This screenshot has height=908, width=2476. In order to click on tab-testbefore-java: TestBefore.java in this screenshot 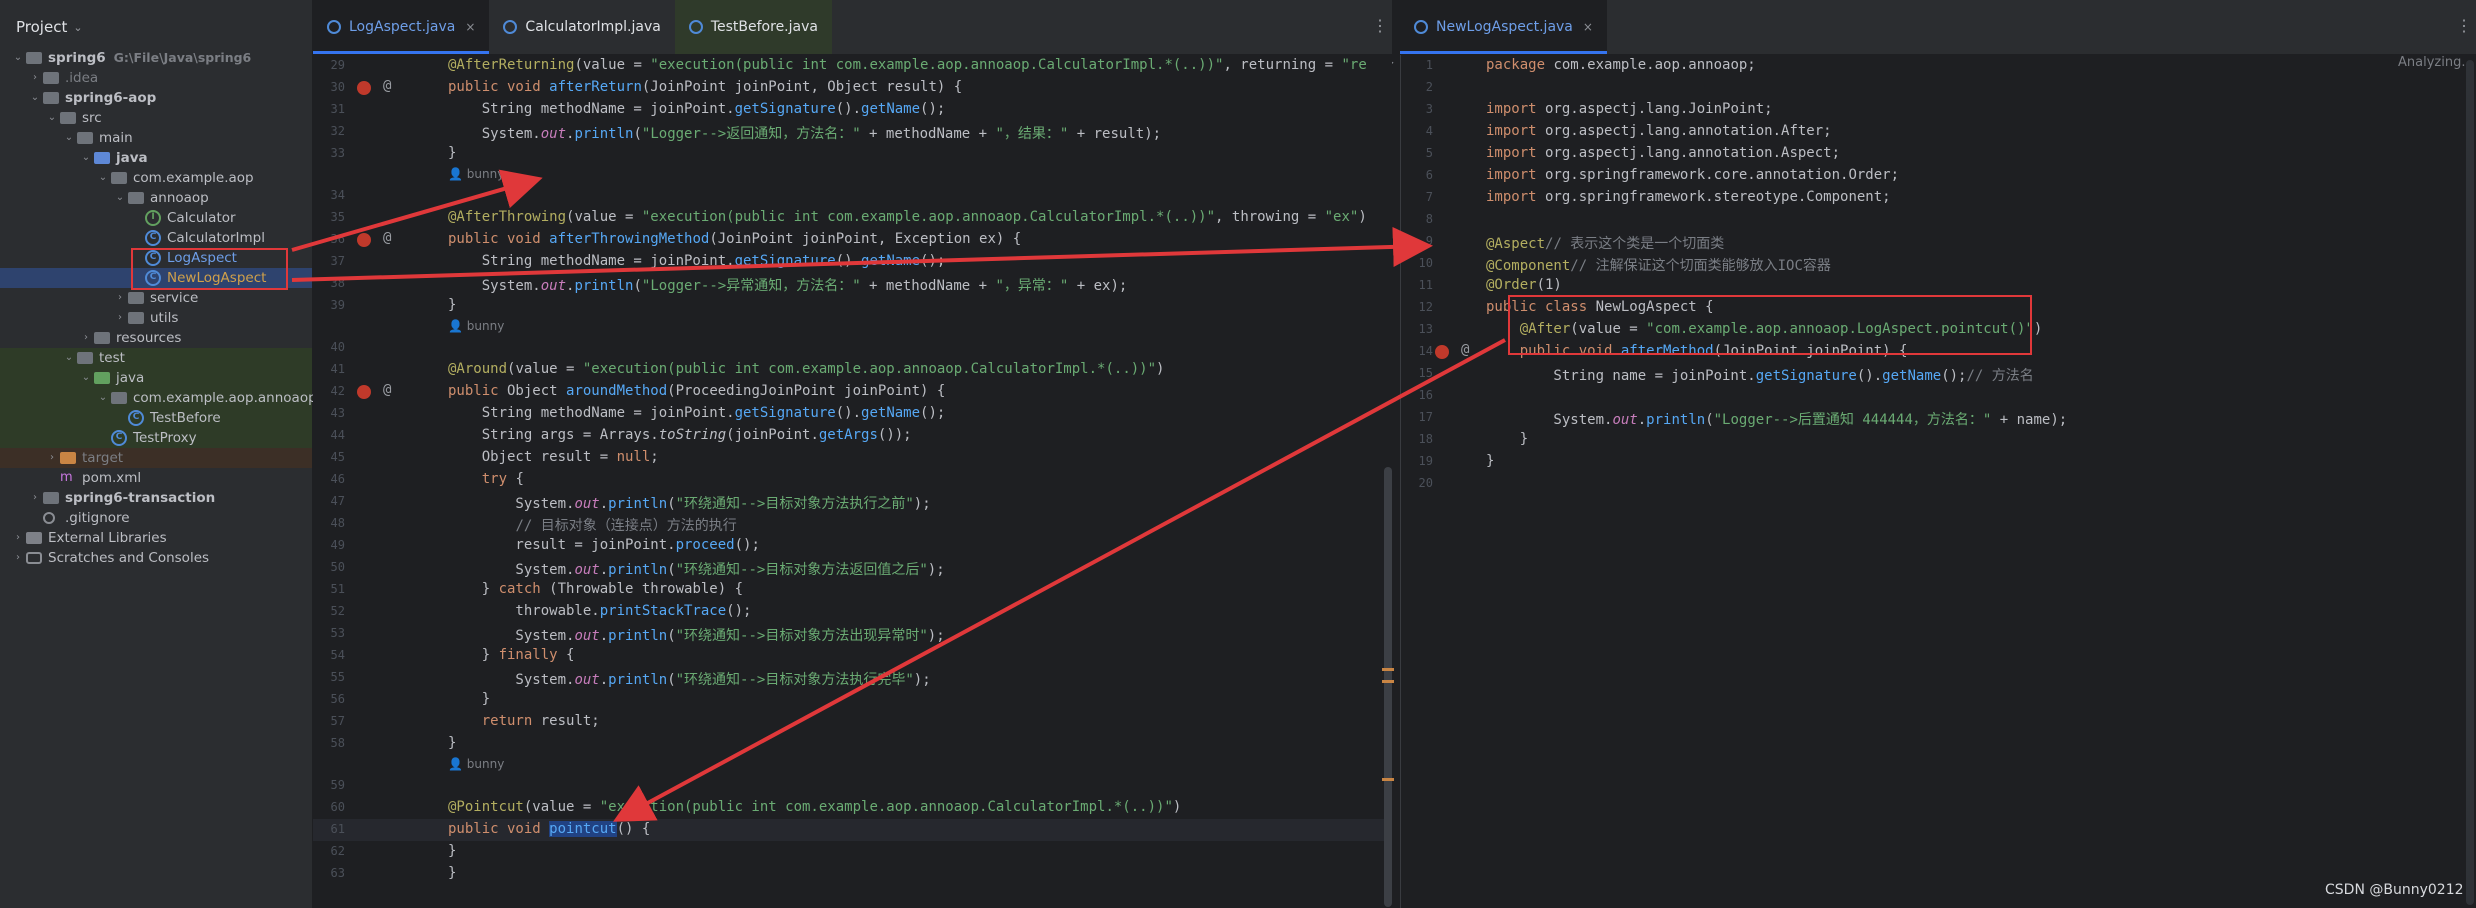, I will do `click(753, 27)`.